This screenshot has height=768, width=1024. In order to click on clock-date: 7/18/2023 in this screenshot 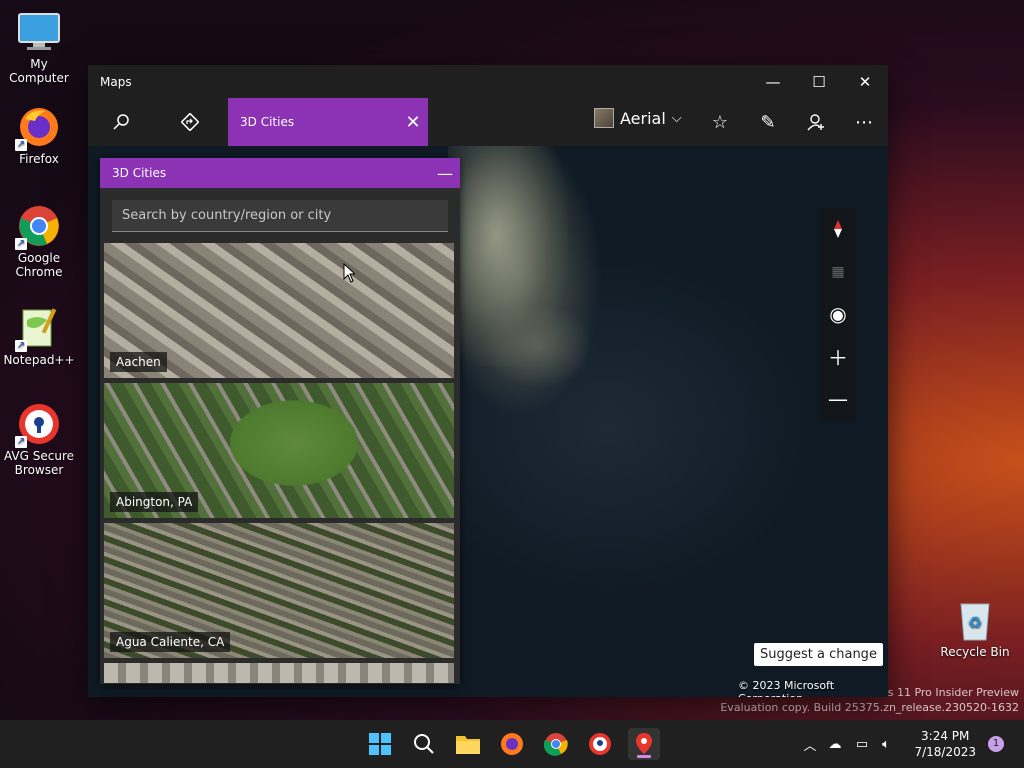, I will do `click(945, 752)`.